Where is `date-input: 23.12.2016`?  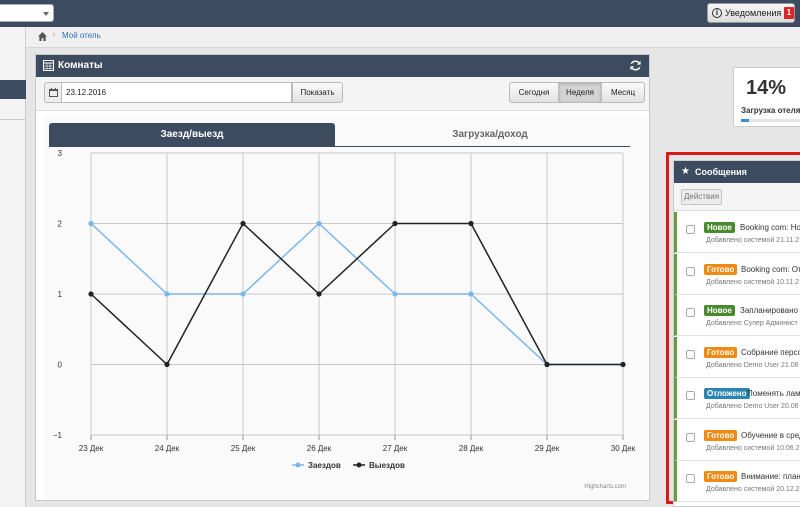
date-input: 23.12.2016 is located at coordinates (176, 92).